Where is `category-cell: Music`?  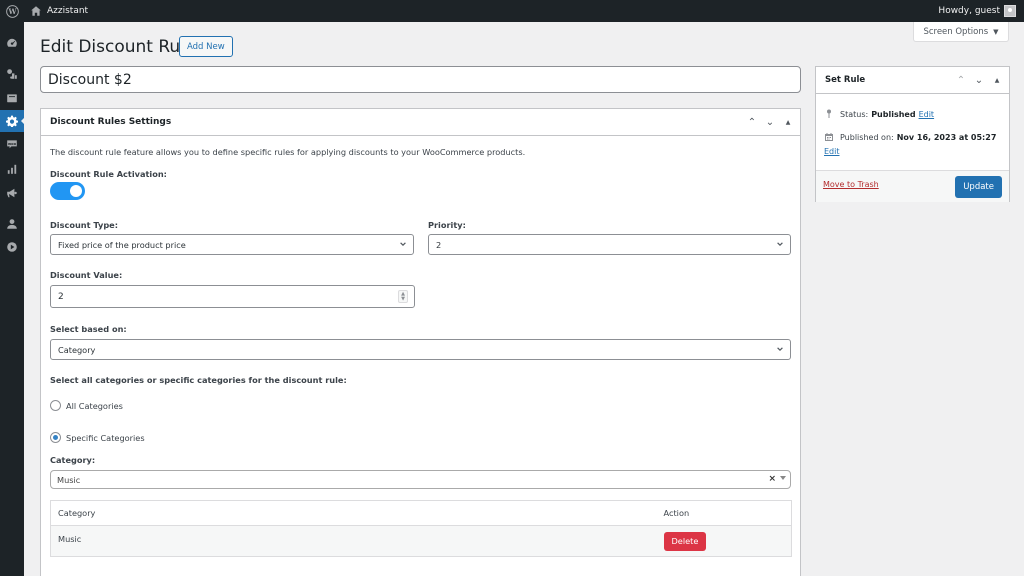 category-cell: Music is located at coordinates (353, 541).